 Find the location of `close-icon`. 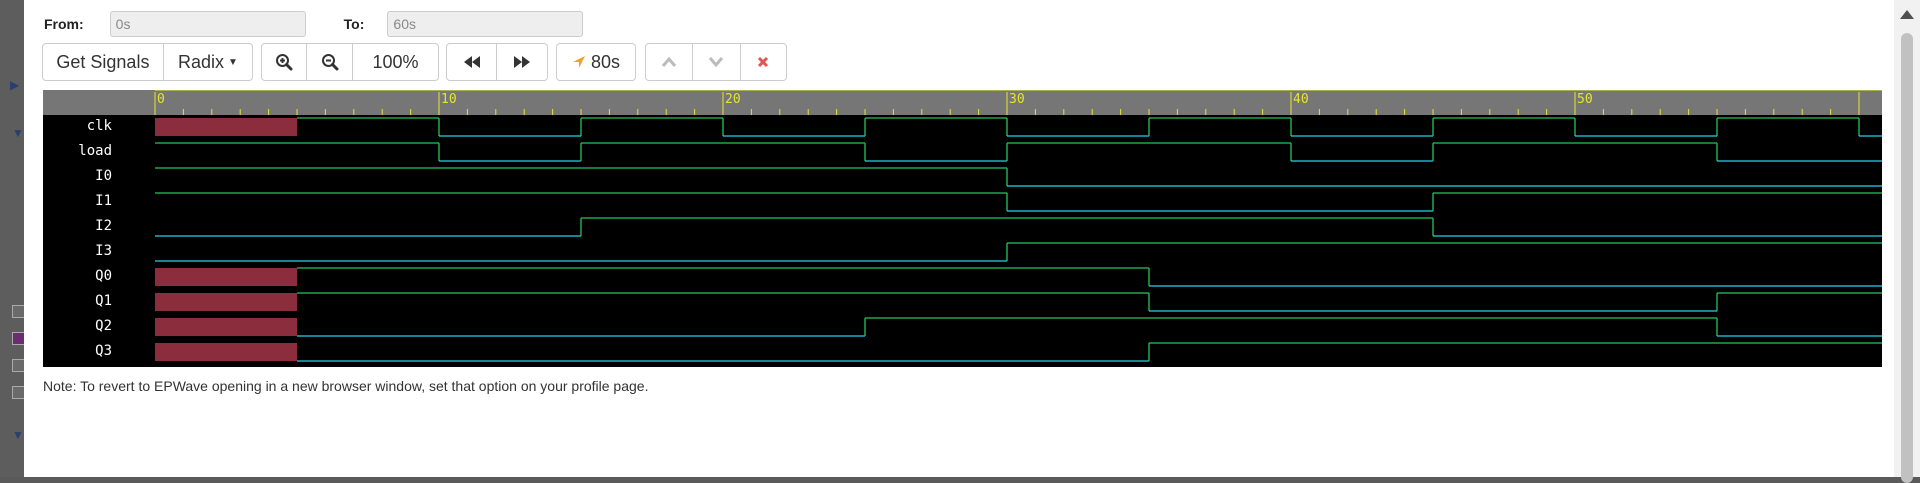

close-icon is located at coordinates (763, 62).